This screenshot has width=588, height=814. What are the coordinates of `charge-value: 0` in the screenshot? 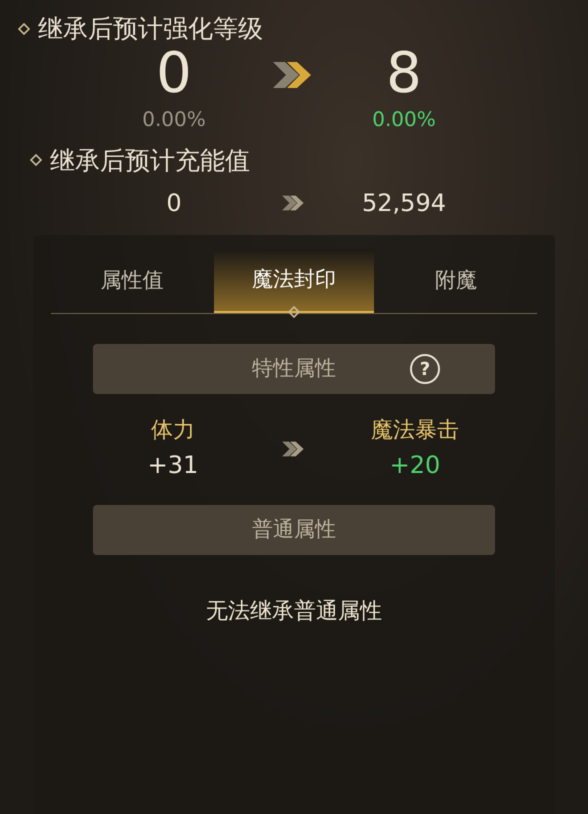 It's located at (174, 203).